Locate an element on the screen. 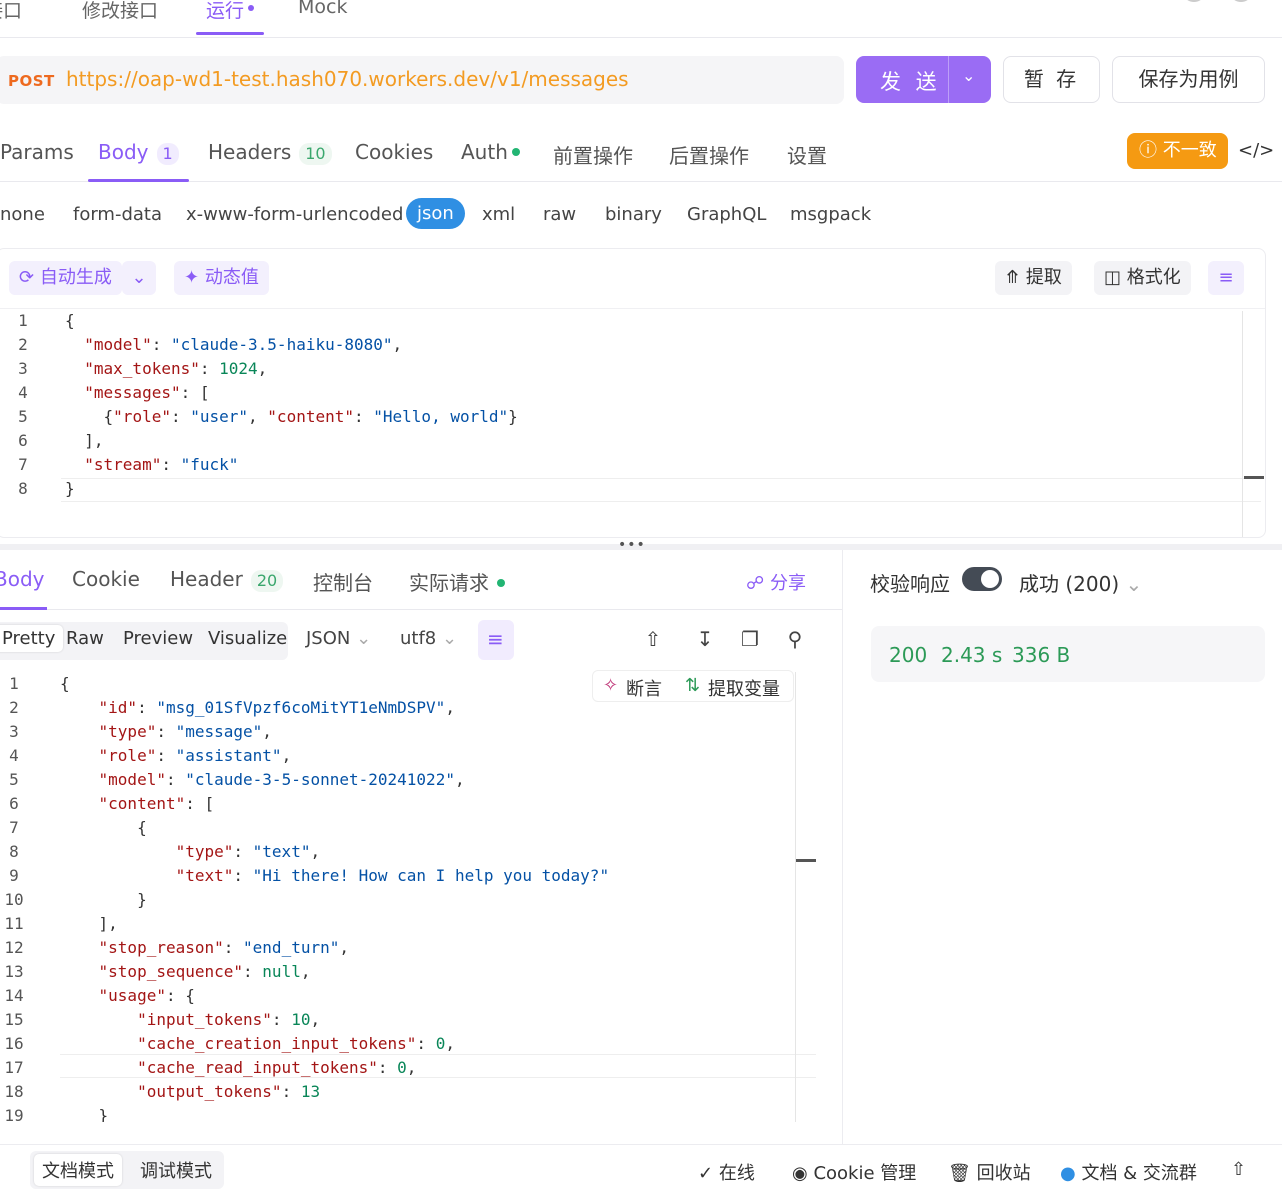  line-number: 10 is located at coordinates (14, 899).